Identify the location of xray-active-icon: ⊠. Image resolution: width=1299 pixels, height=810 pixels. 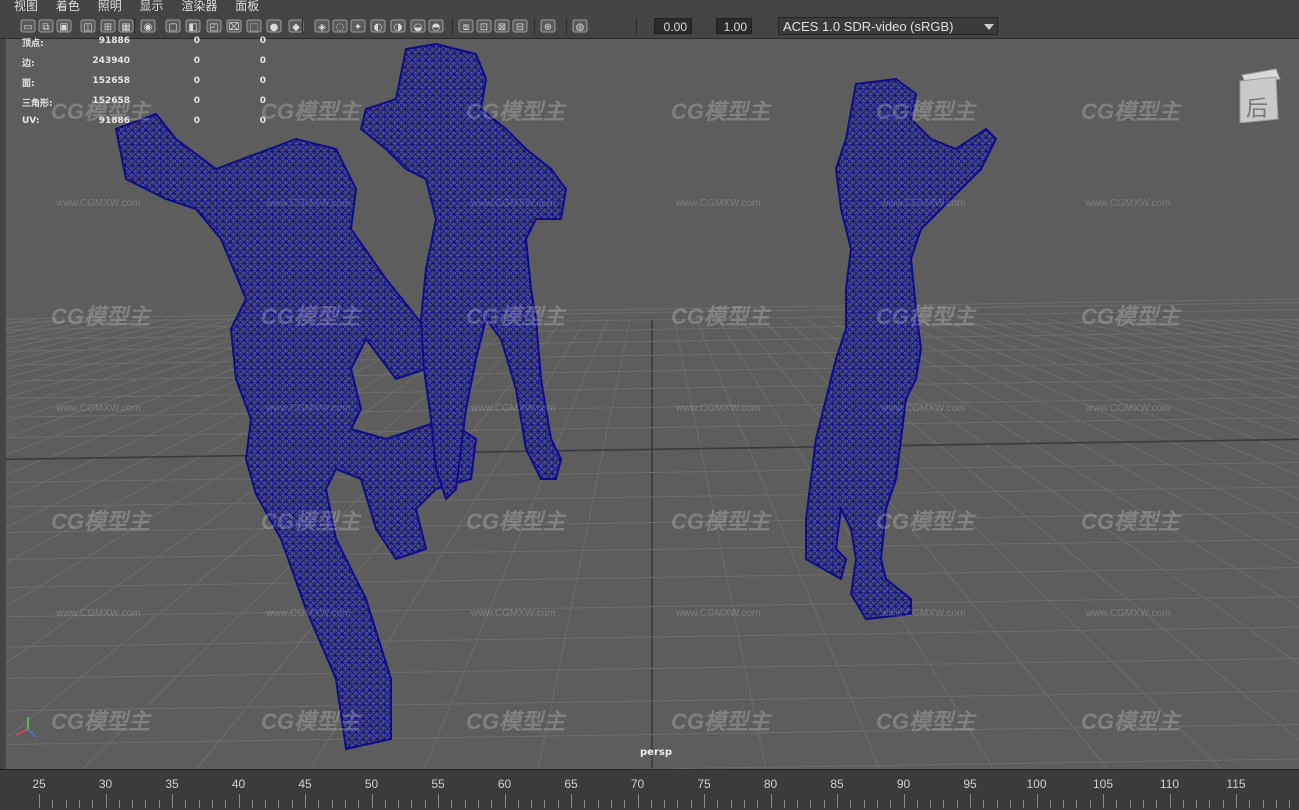
(502, 26).